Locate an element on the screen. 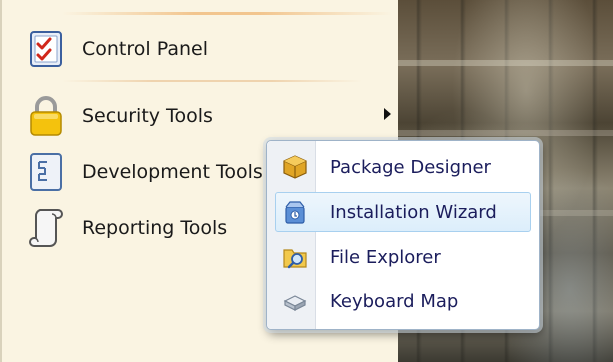 This screenshot has width=613, height=362. submenu-arrow-icon is located at coordinates (387, 114).